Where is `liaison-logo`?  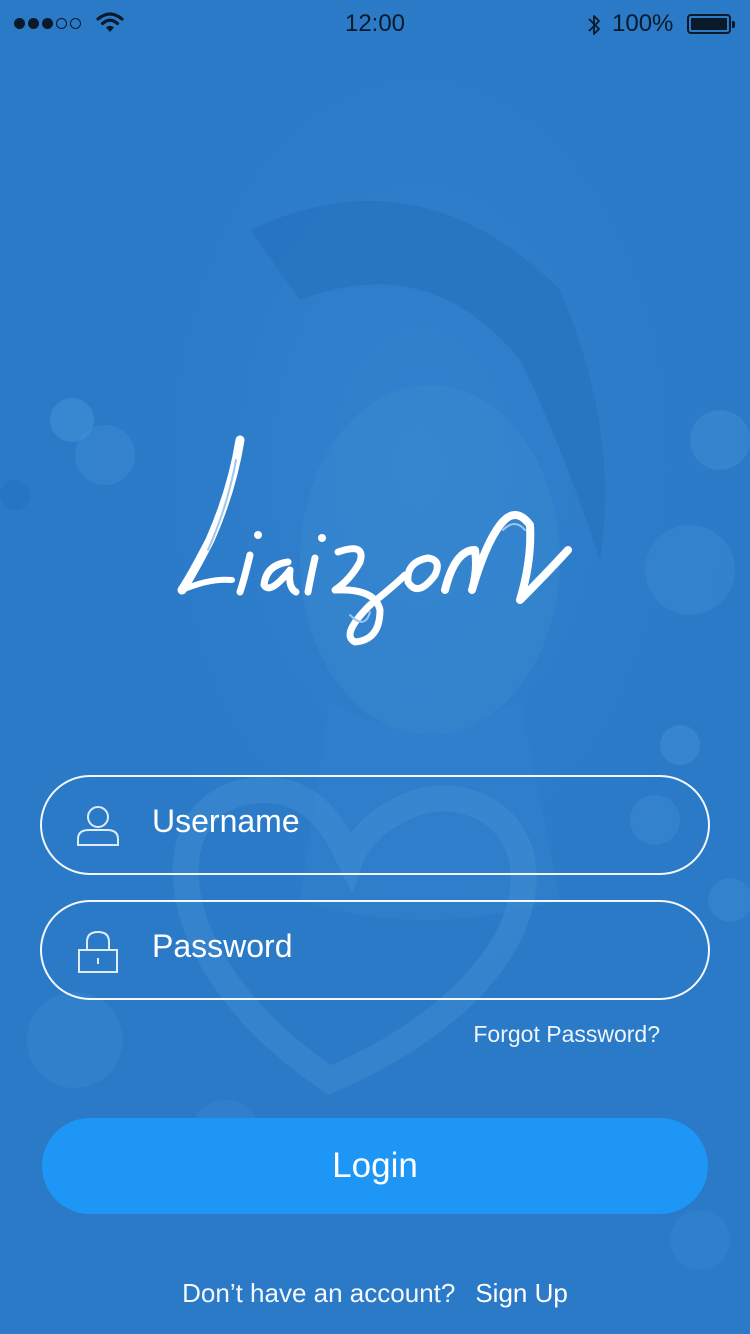 liaison-logo is located at coordinates (374, 540).